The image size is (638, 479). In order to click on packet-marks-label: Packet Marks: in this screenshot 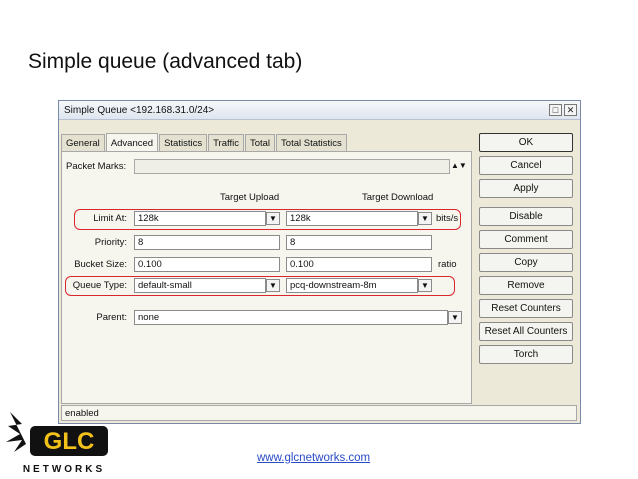, I will do `click(96, 166)`.